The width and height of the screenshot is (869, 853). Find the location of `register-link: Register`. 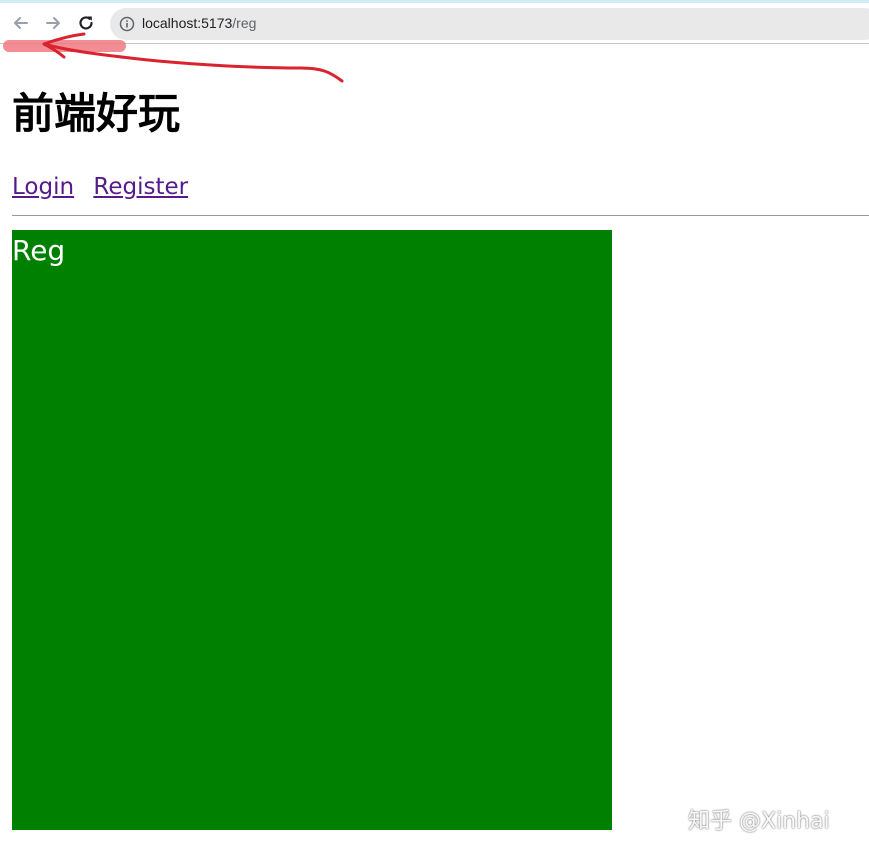

register-link: Register is located at coordinates (140, 187).